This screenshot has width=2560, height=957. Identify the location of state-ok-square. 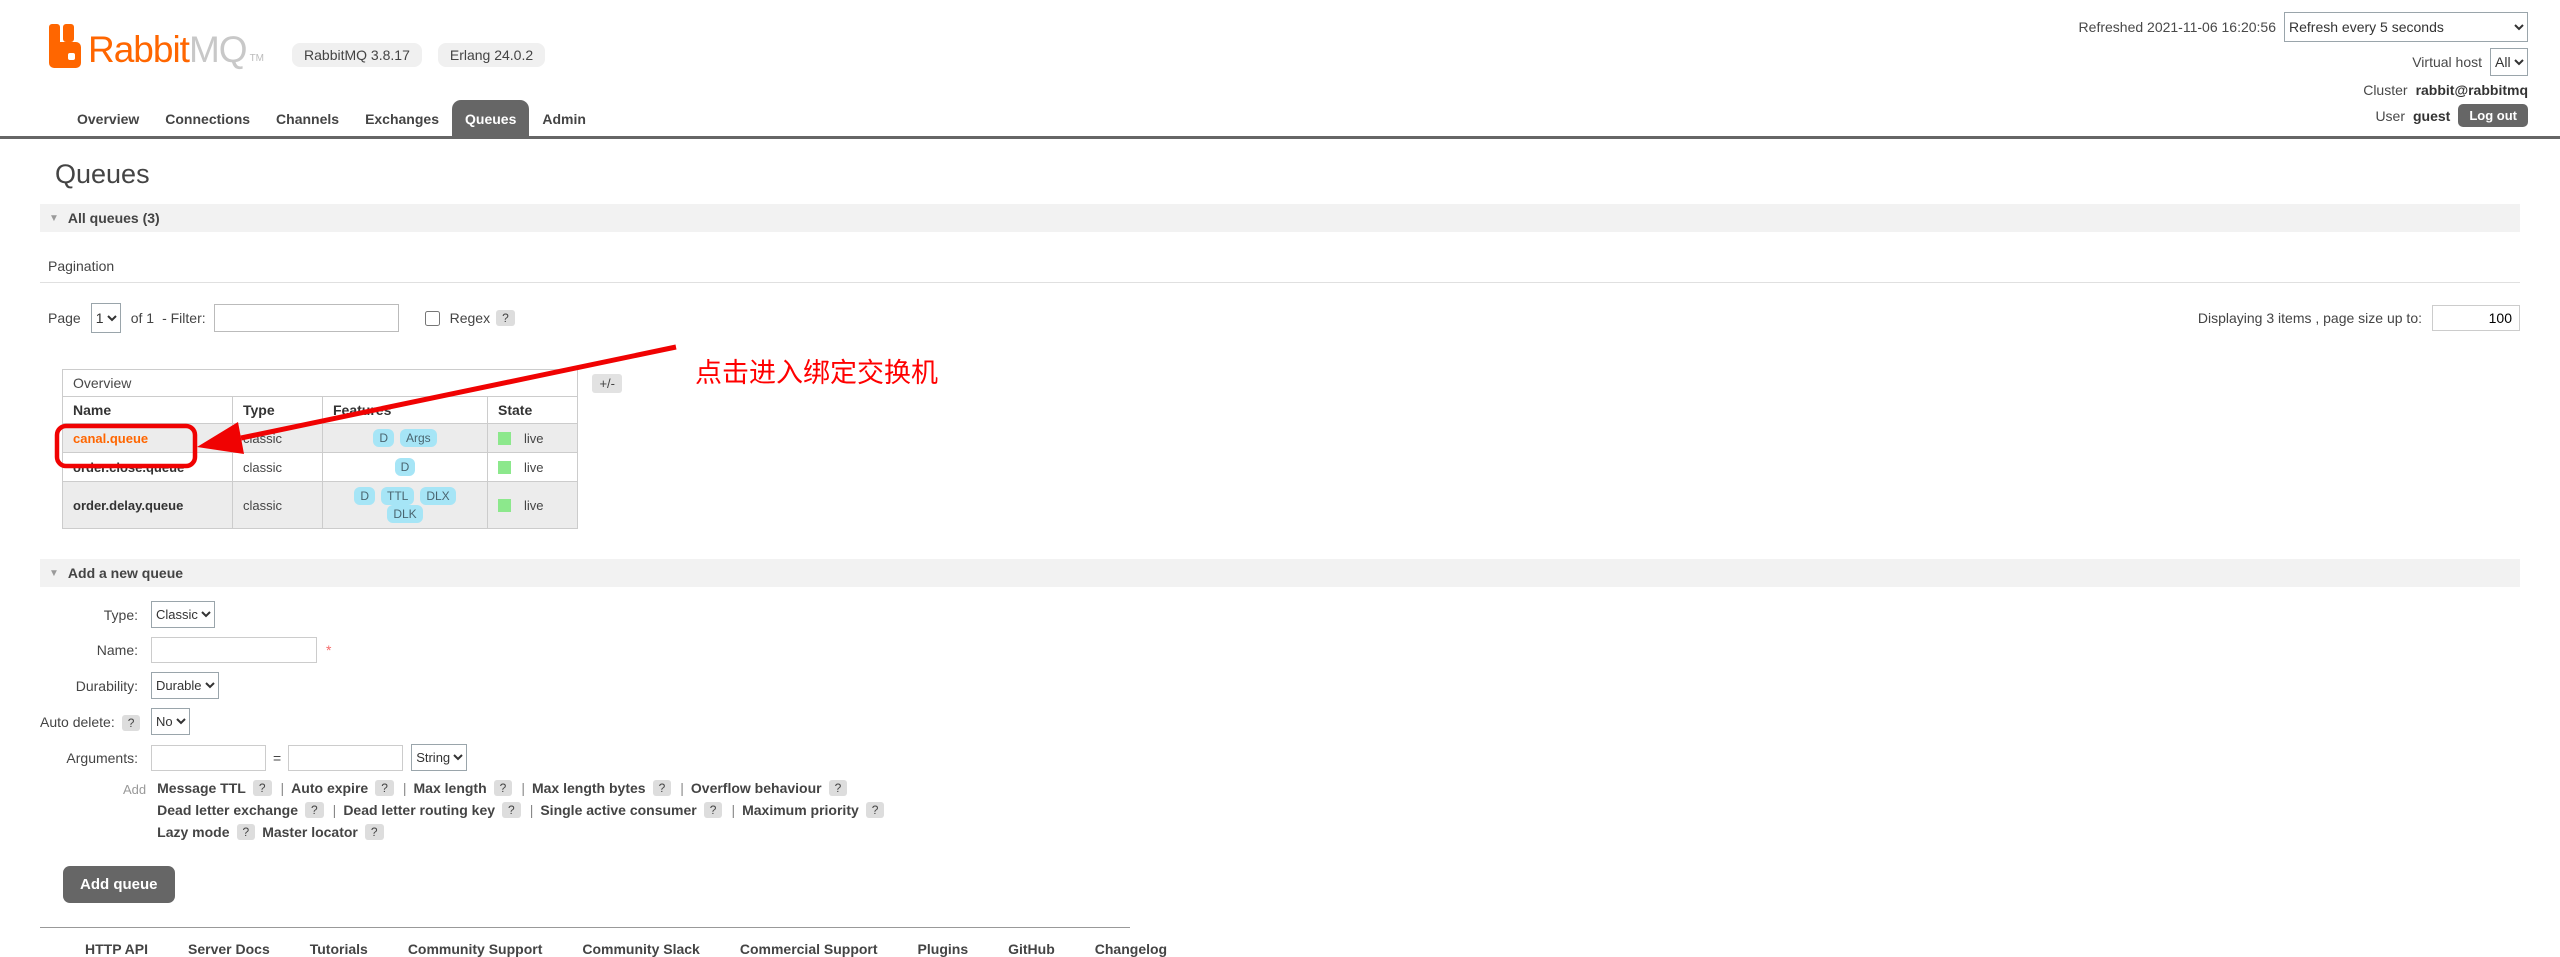
(504, 505).